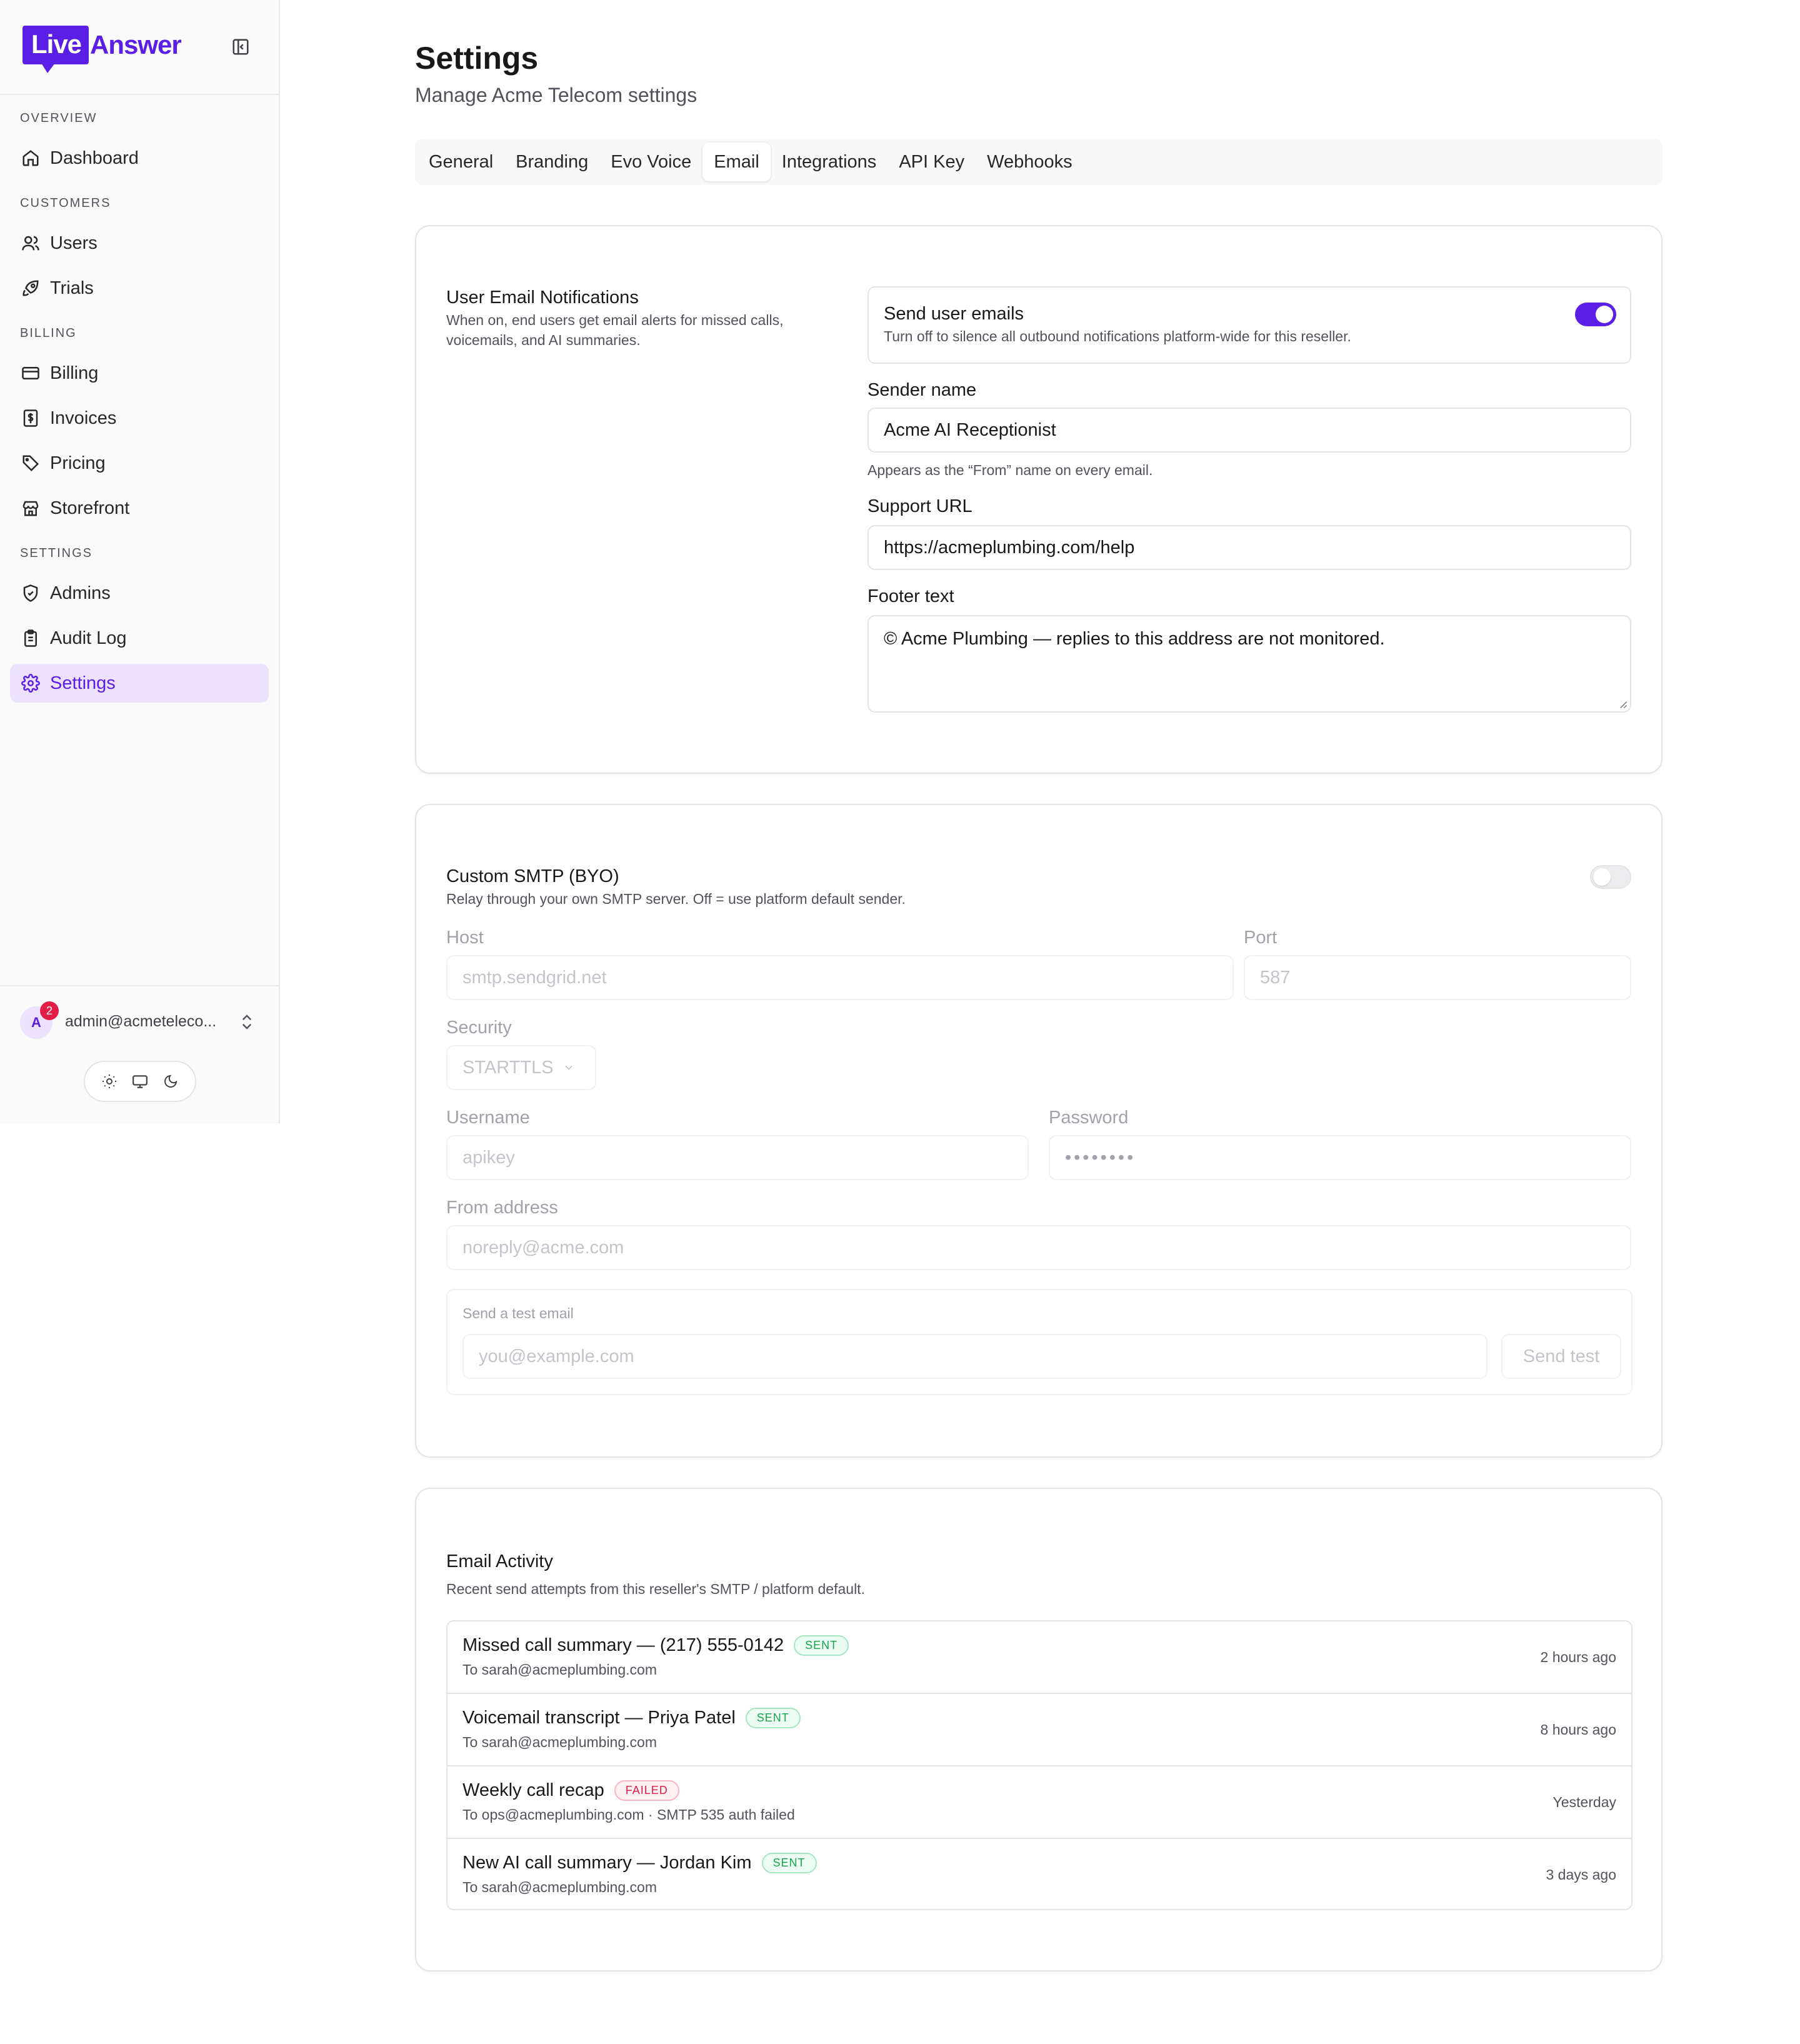  Describe the element at coordinates (49, 333) in the screenshot. I see `nav-section-billing: BILLING` at that location.